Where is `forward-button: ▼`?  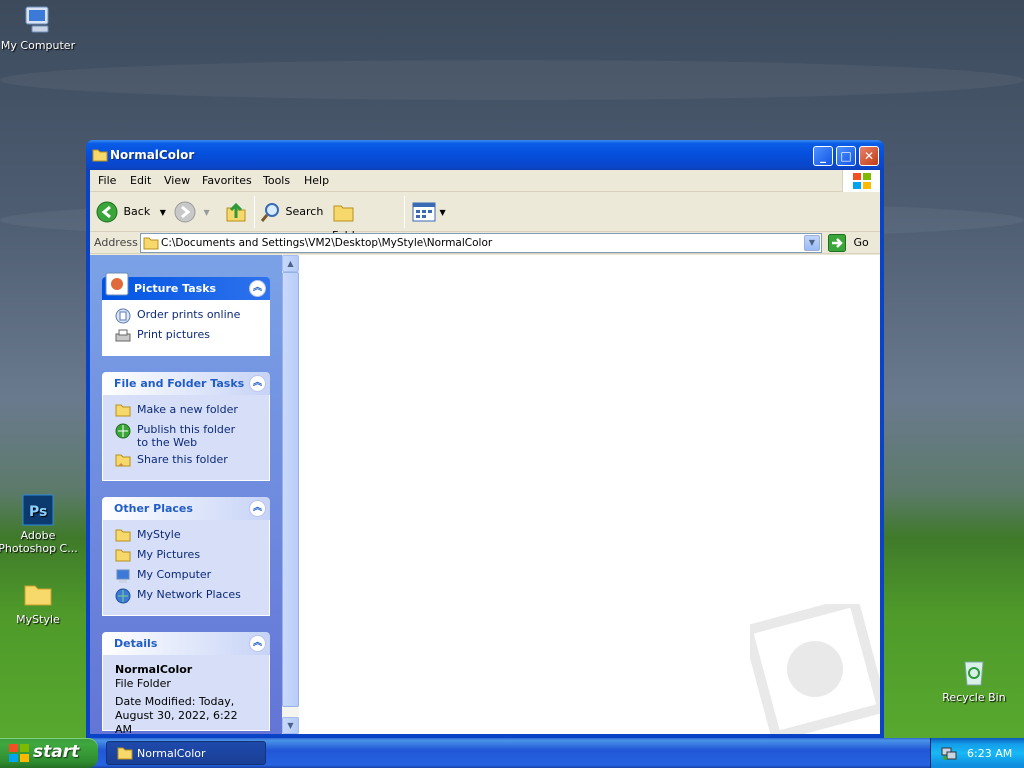 forward-button: ▼ is located at coordinates (194, 212).